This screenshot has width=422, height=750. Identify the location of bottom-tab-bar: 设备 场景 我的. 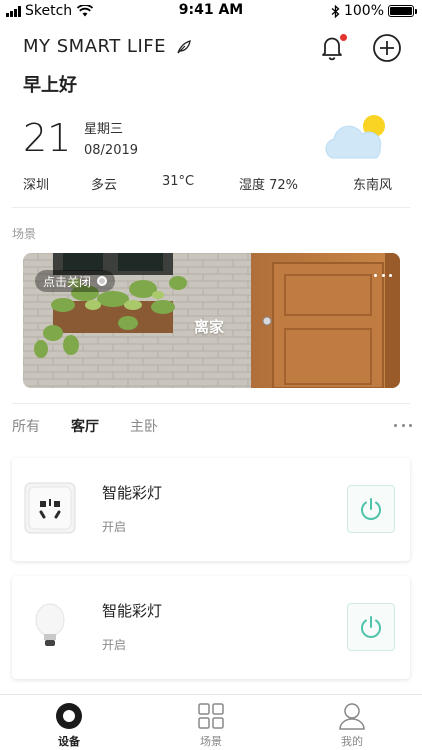
(211, 722).